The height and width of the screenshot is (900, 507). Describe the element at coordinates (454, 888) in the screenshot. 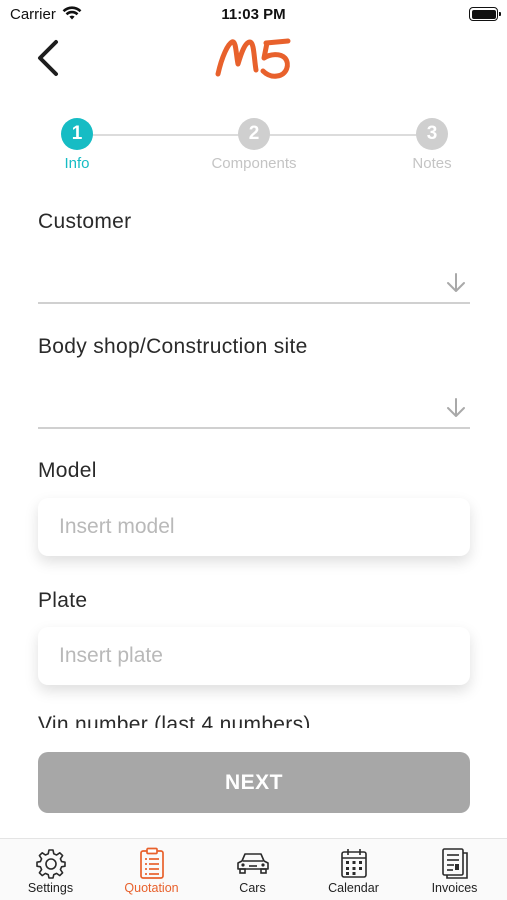

I see `tab-label: Invoices` at that location.